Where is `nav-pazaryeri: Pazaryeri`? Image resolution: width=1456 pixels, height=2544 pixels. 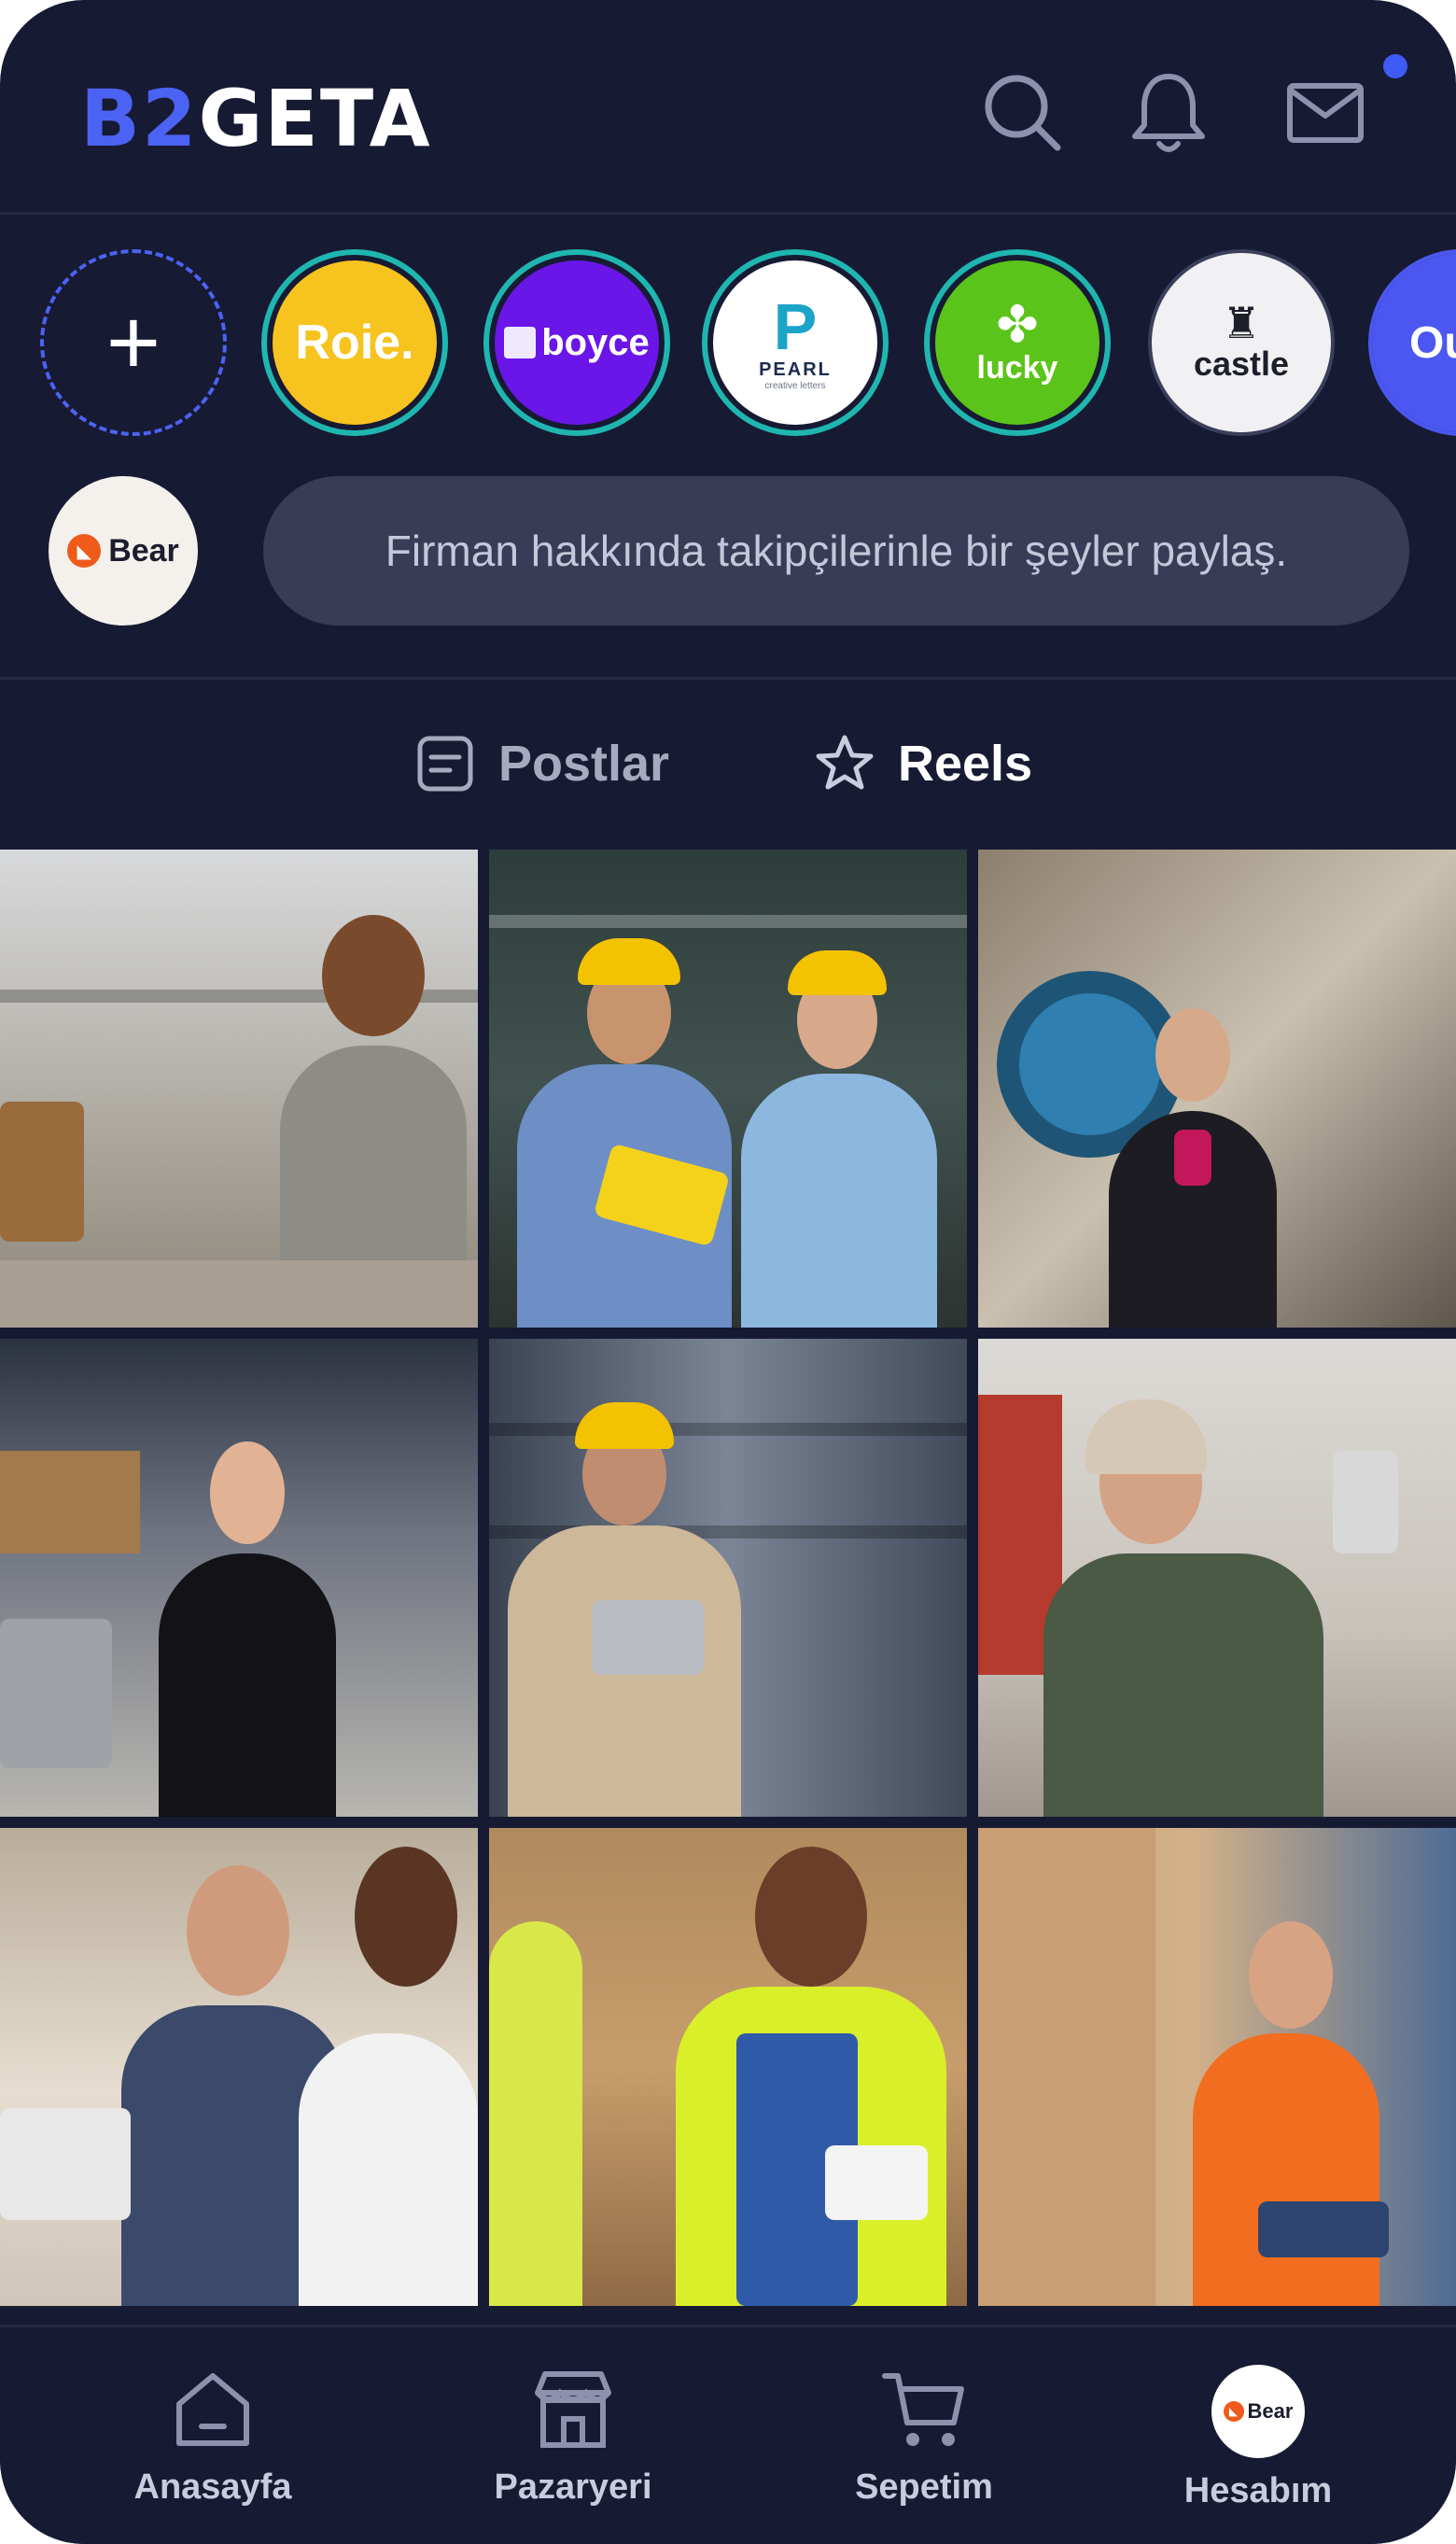 nav-pazaryeri: Pazaryeri is located at coordinates (573, 2444).